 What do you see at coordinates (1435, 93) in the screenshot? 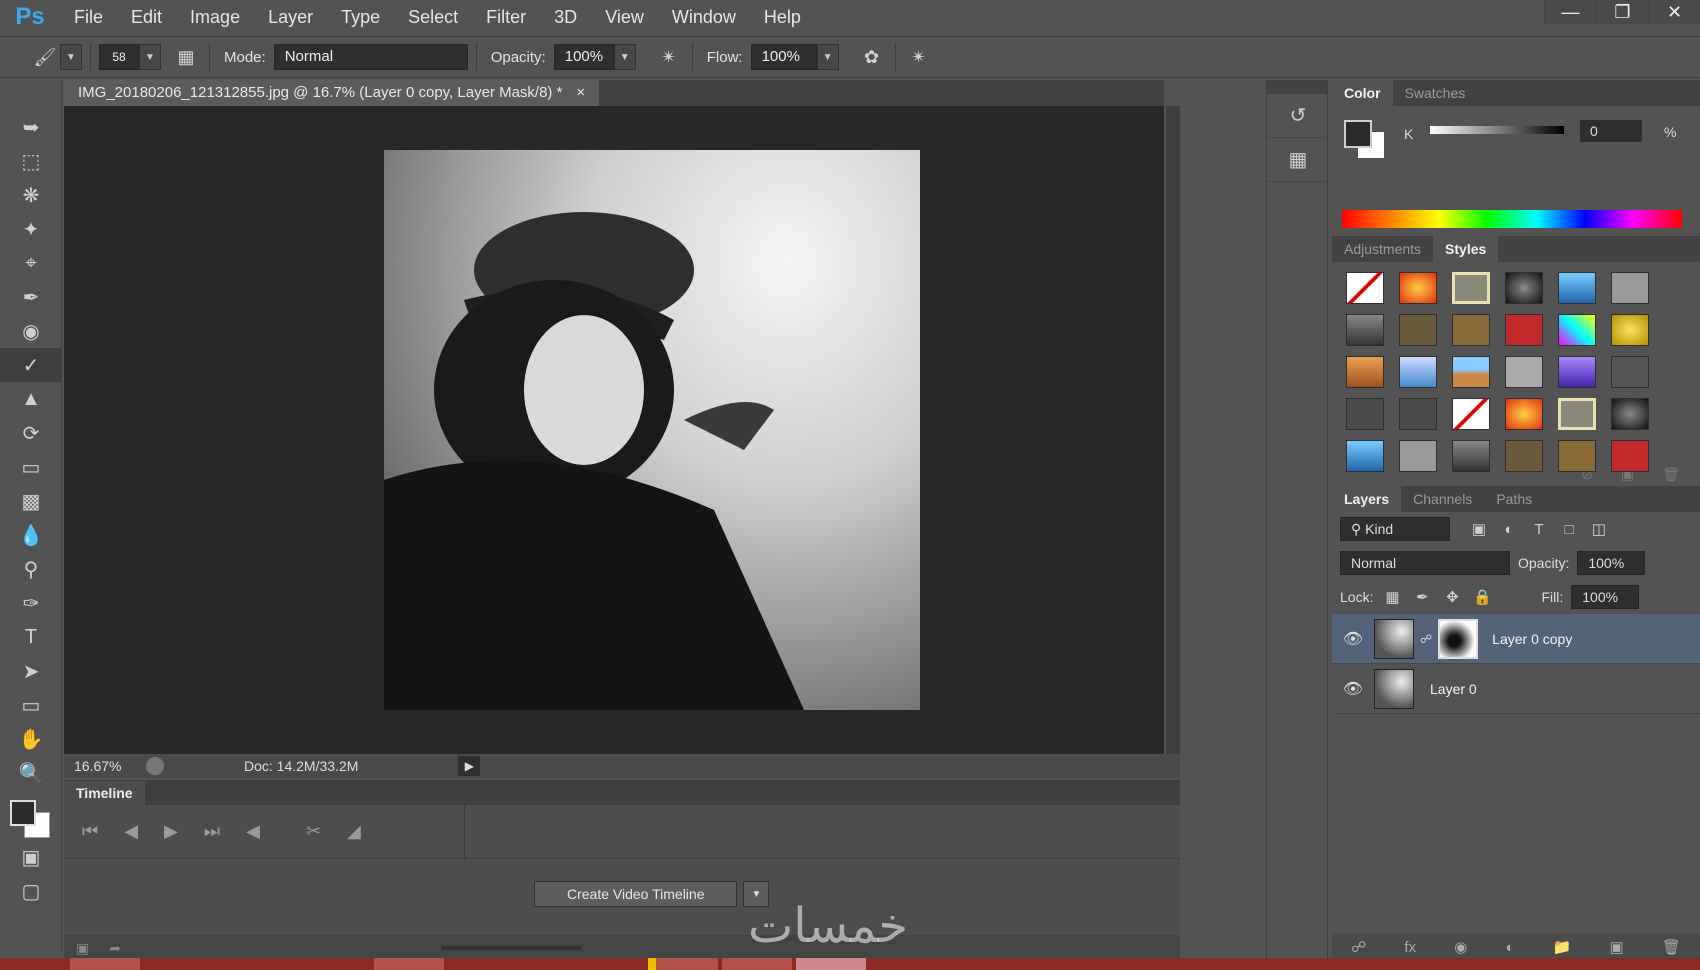
I see `tab-swatches: Swatches` at bounding box center [1435, 93].